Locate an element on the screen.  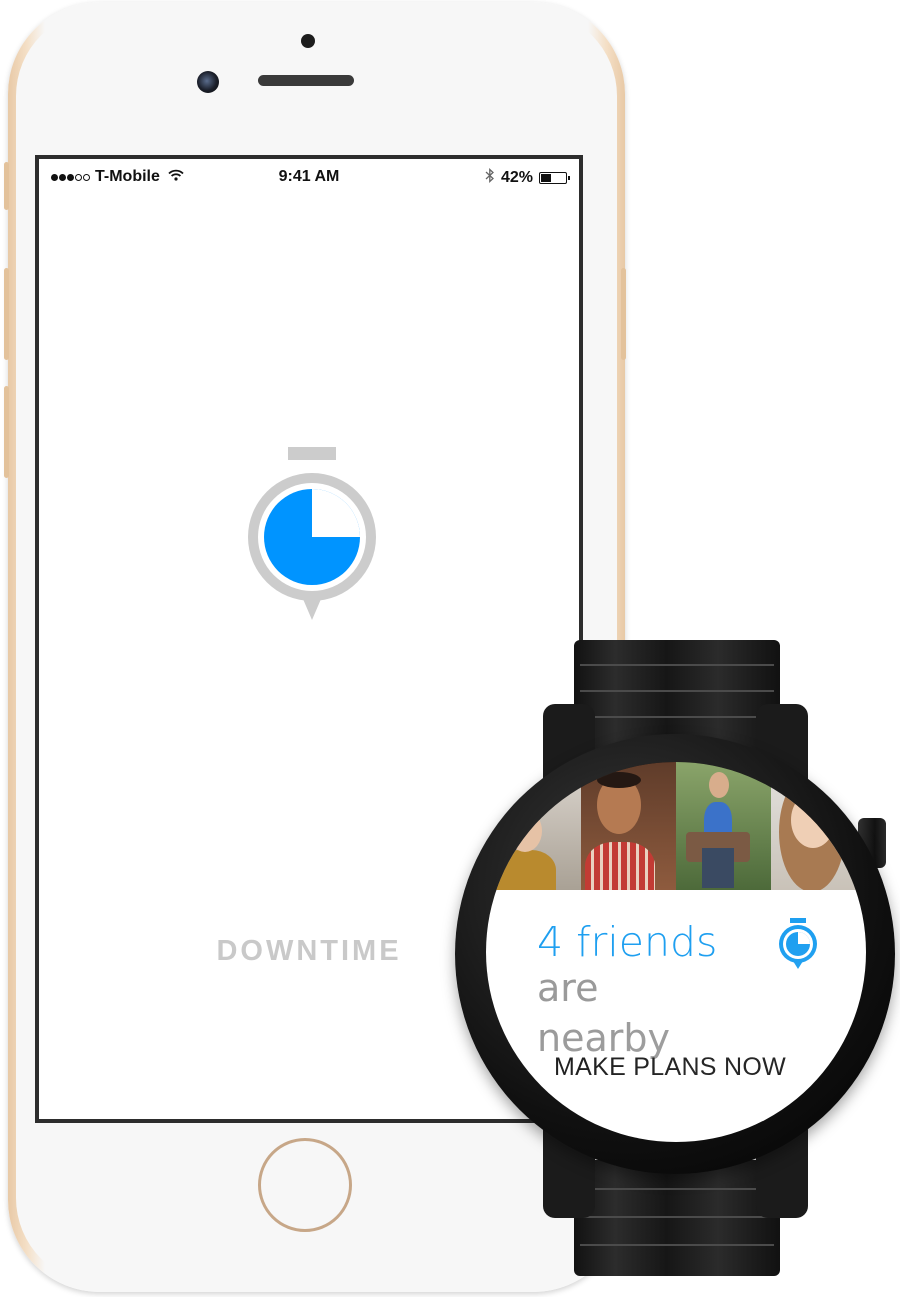
watch-strap-bottom is located at coordinates (677, 1218).